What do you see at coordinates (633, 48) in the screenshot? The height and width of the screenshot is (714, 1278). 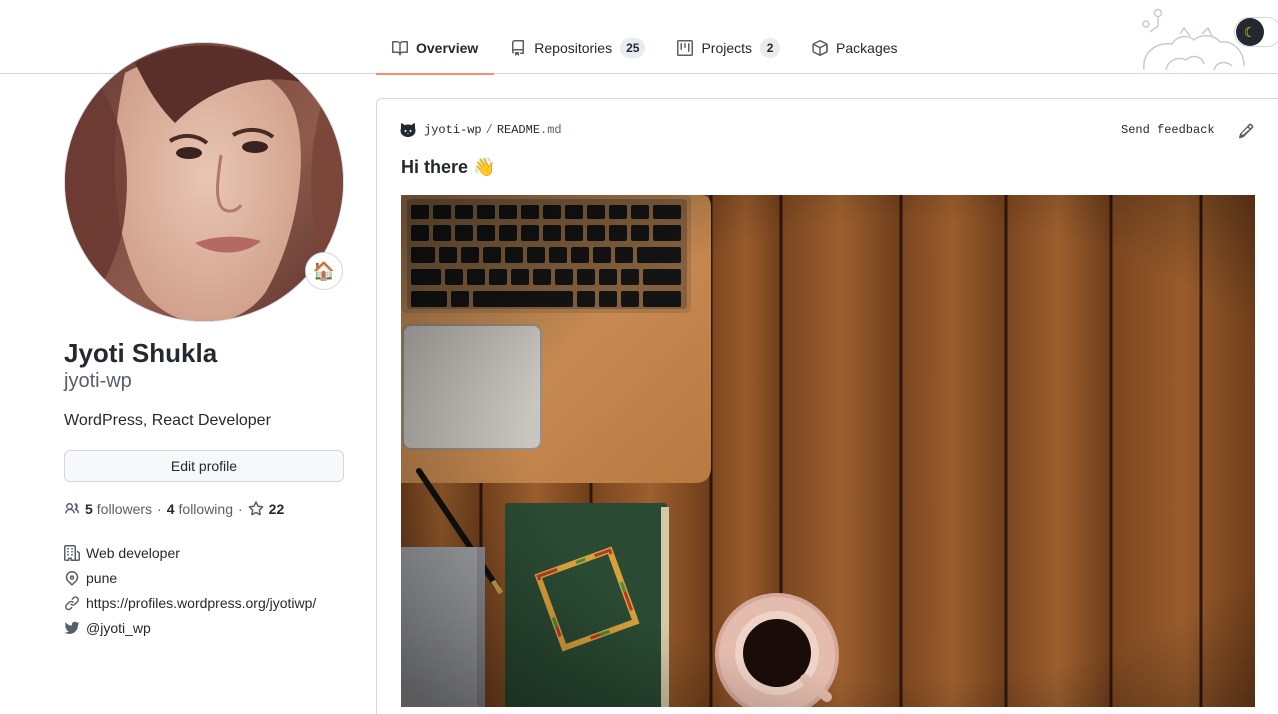 I see `repositories-count-badge: 25` at bounding box center [633, 48].